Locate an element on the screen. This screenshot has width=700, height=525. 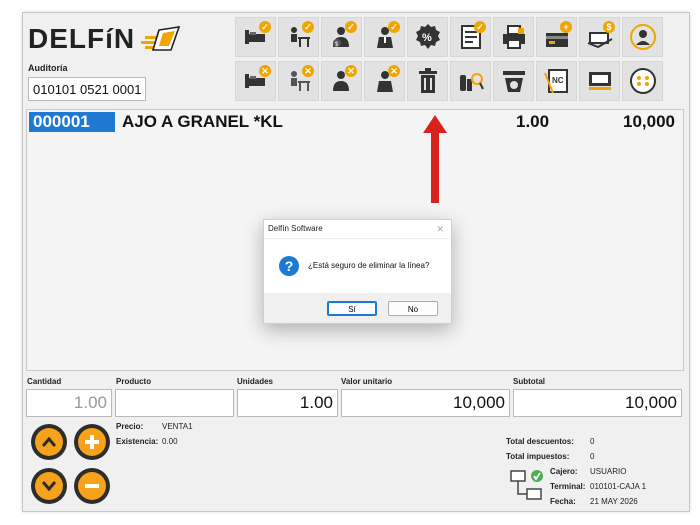
user-refresh-icon is located at coordinates (642, 37).